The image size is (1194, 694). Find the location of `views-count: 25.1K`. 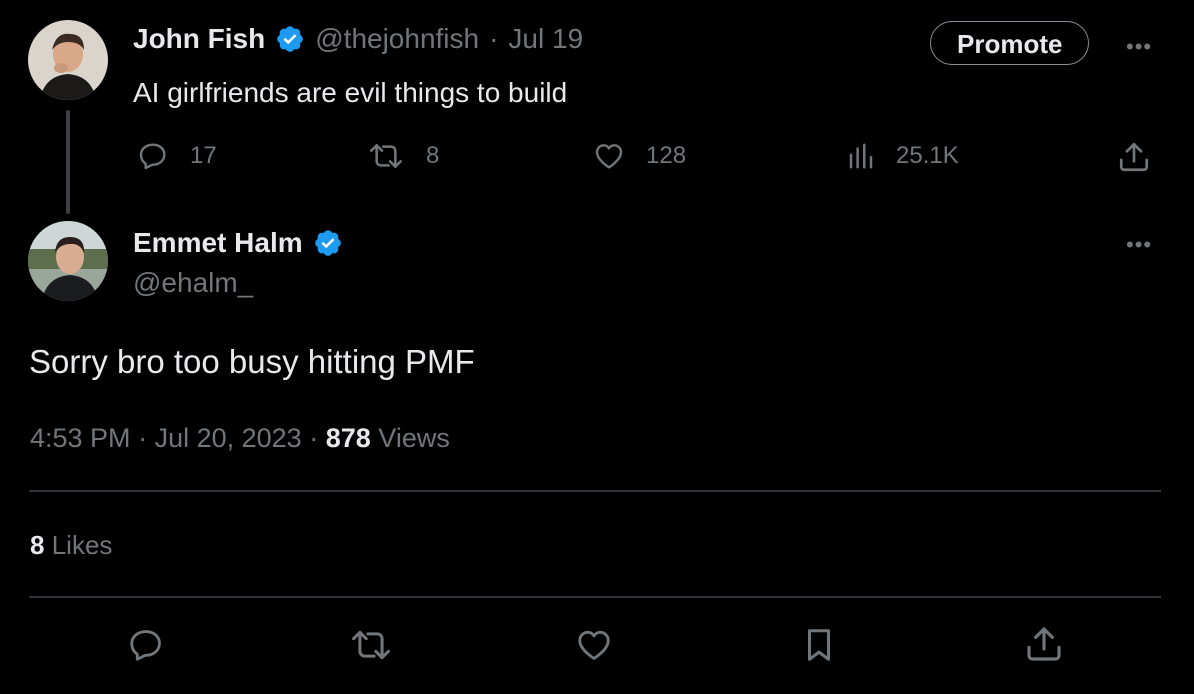

views-count: 25.1K is located at coordinates (927, 155).